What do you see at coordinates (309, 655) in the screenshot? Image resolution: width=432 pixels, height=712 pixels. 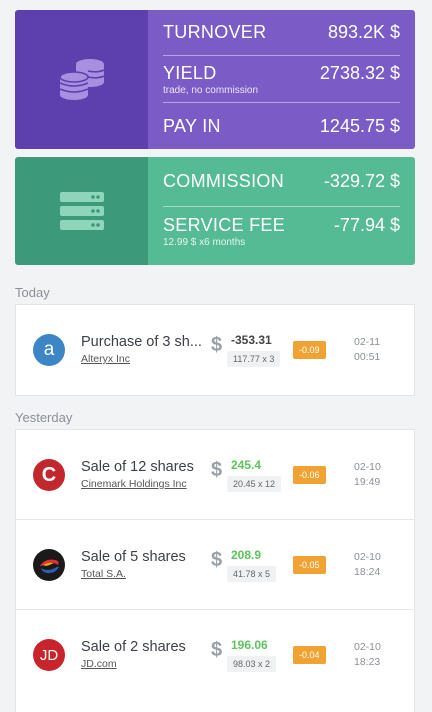 I see `fee-badge: -0.04` at bounding box center [309, 655].